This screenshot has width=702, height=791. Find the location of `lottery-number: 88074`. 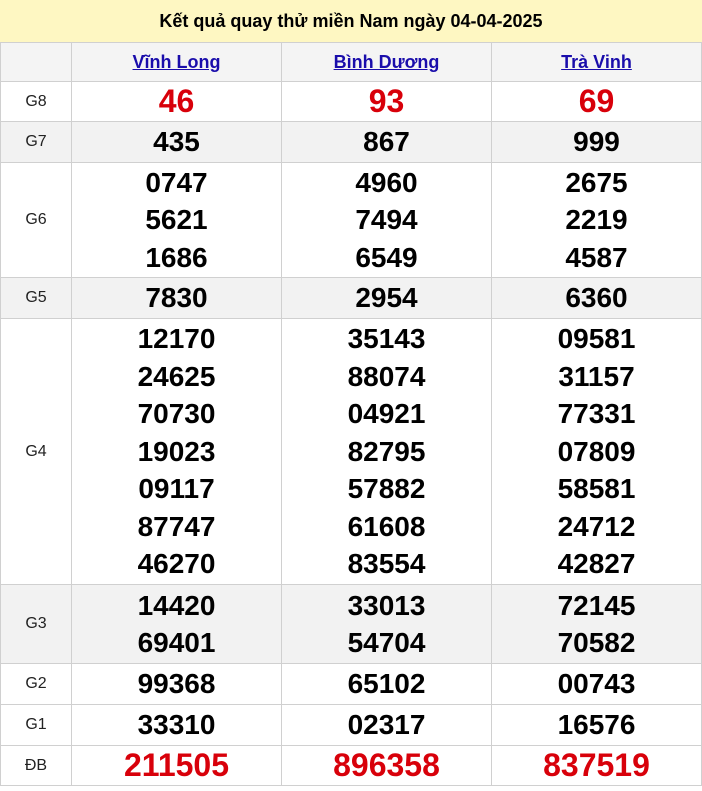

lottery-number: 88074 is located at coordinates (386, 376).